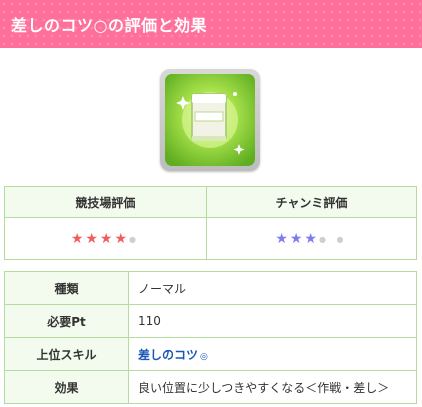 The image size is (422, 407). I want to click on skill-icon-frame, so click(210, 120).